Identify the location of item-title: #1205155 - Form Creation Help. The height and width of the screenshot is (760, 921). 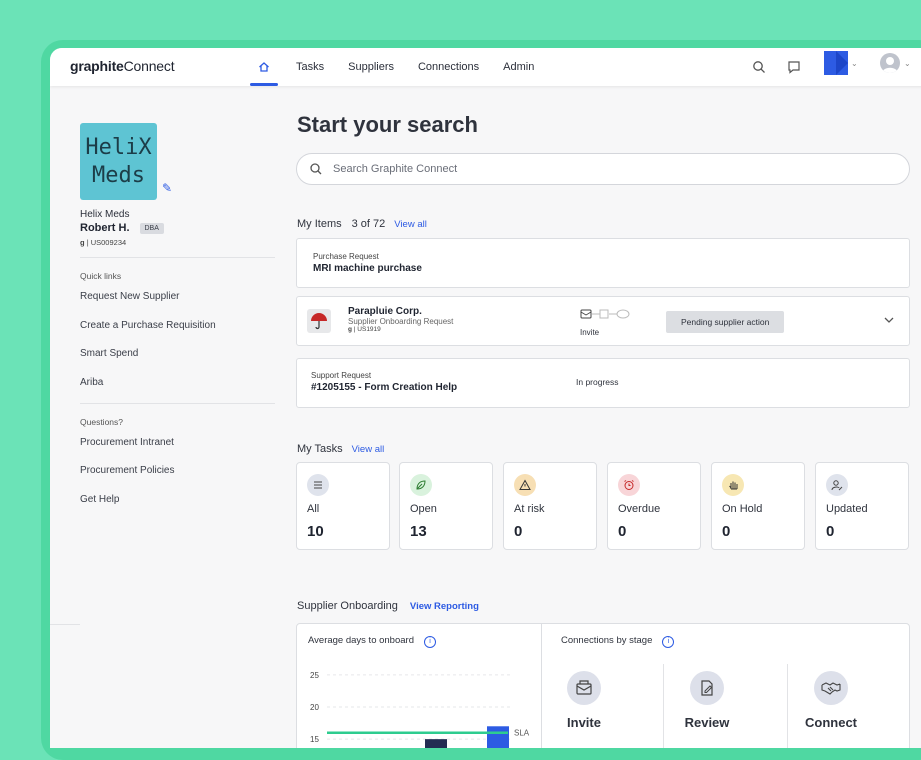
(384, 387).